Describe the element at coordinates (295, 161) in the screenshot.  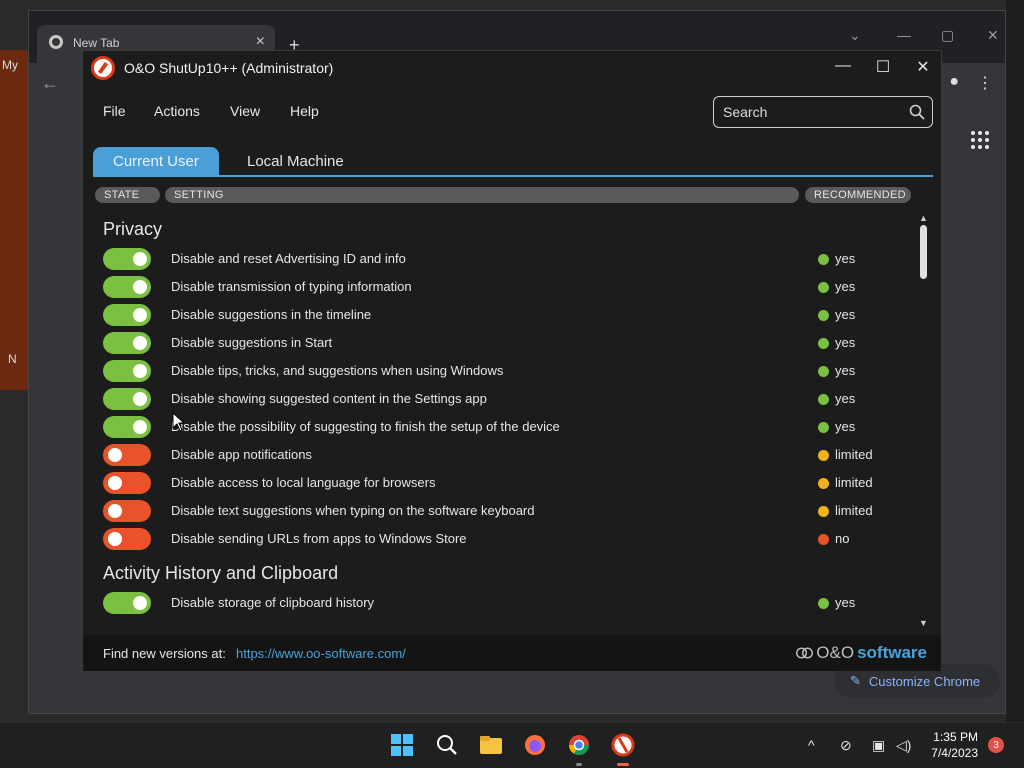
I see `tab-local-machine: Local Machine` at that location.